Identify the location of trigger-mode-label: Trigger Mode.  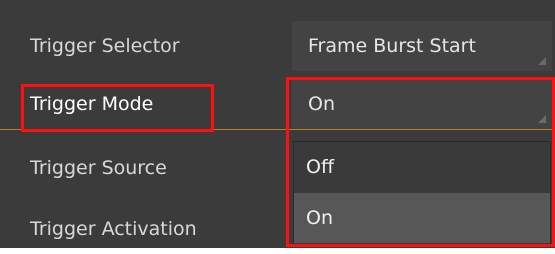
(92, 104).